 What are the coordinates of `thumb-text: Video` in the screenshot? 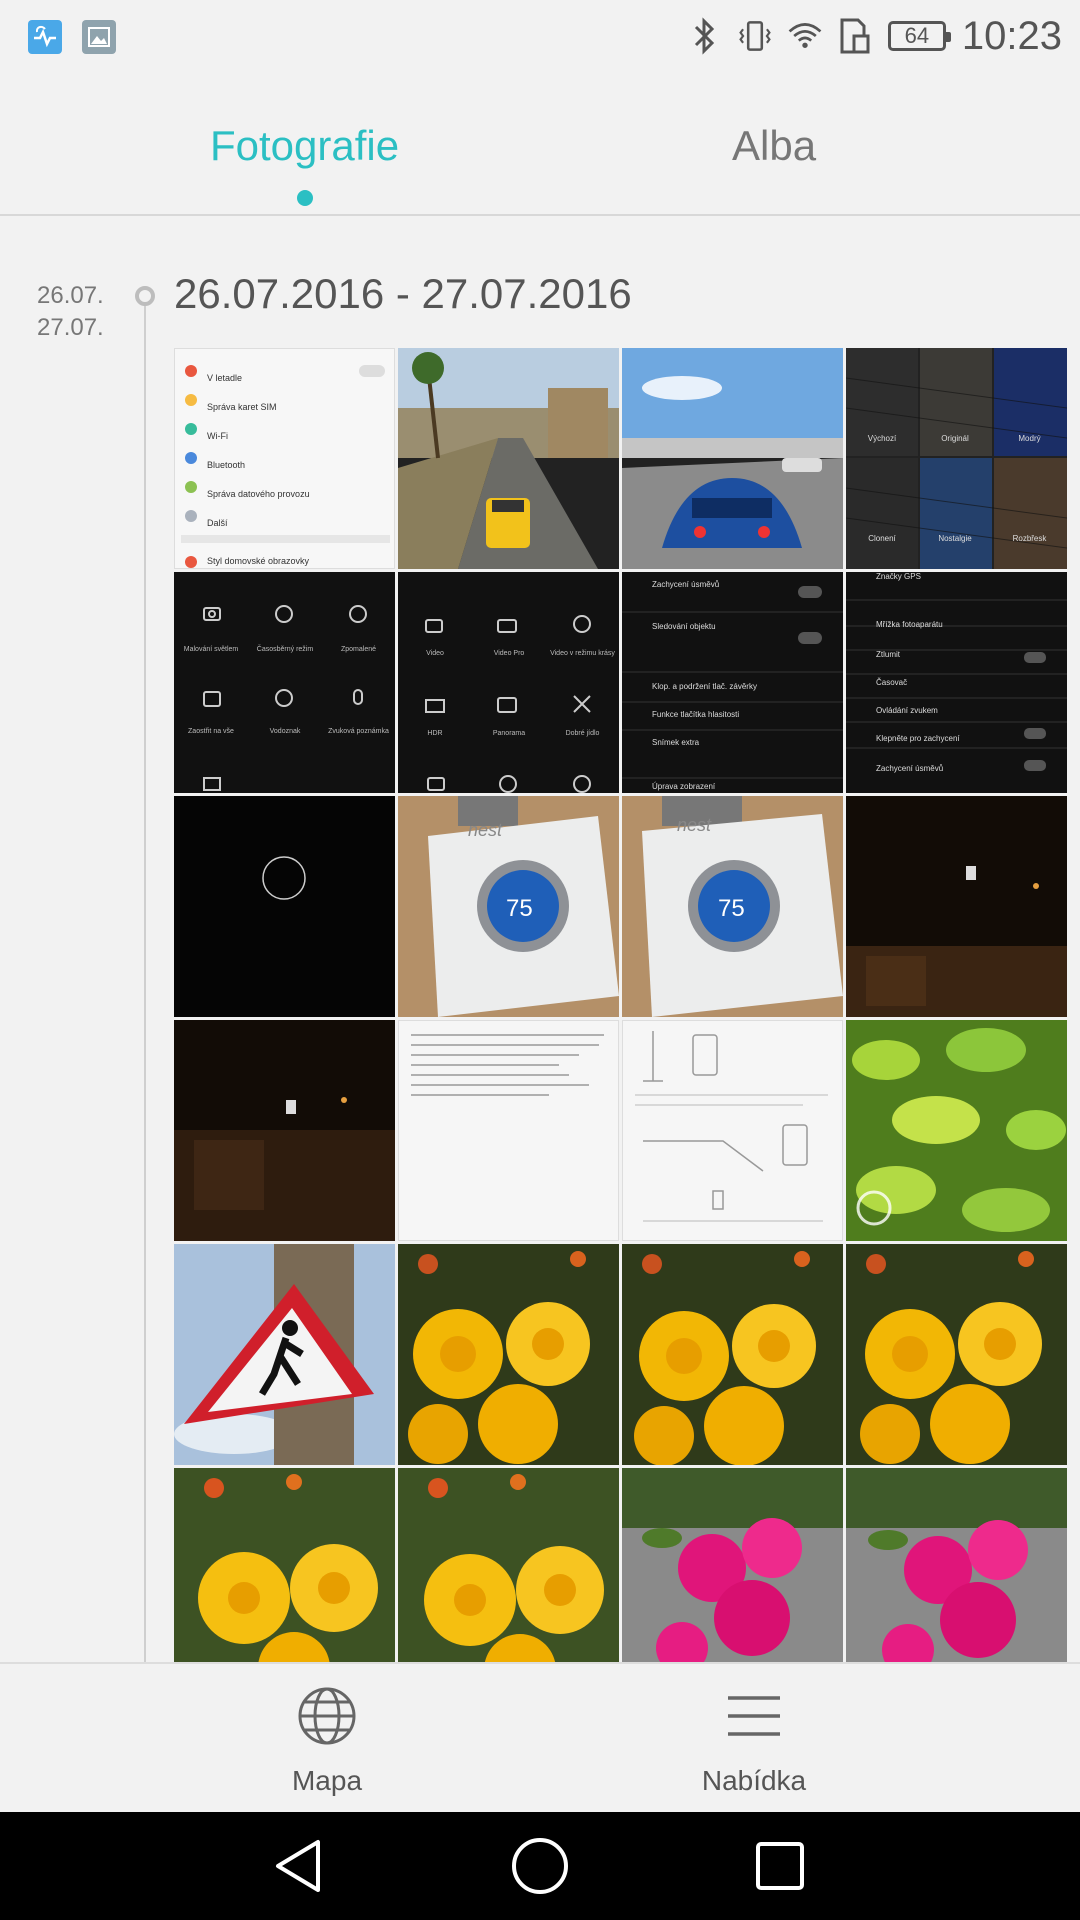 It's located at (435, 653).